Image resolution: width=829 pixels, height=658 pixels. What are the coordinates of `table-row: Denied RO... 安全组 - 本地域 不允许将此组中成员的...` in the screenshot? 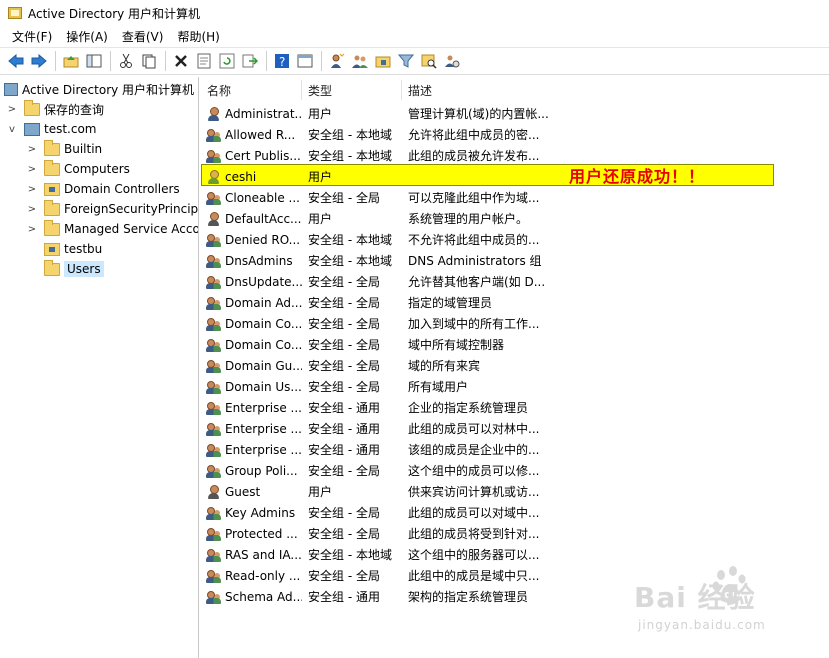 It's located at (515, 239).